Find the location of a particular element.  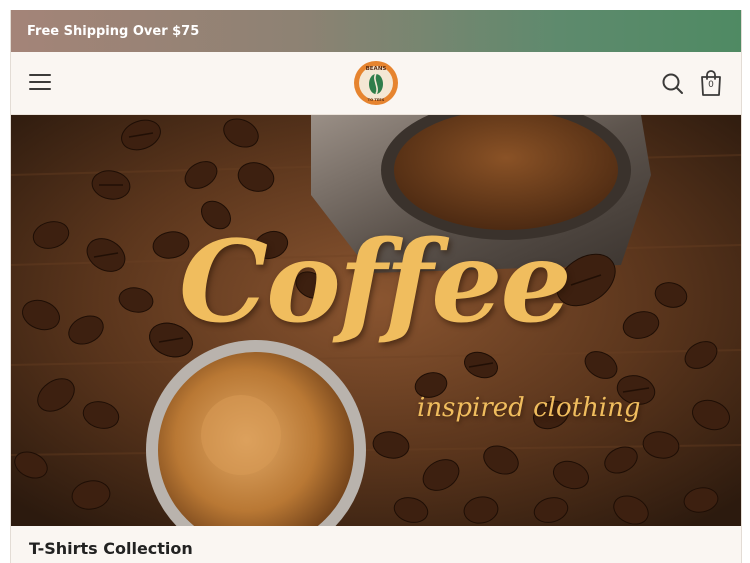

logo-text-bottom: TO TEES is located at coordinates (376, 100).